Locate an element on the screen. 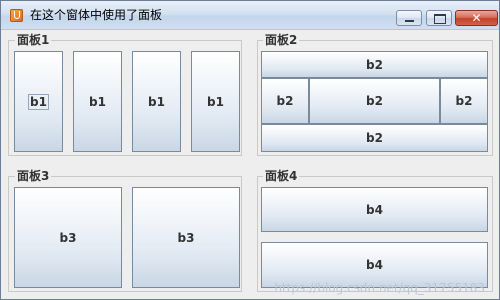  panel-2-east-button: b2 is located at coordinates (464, 101).